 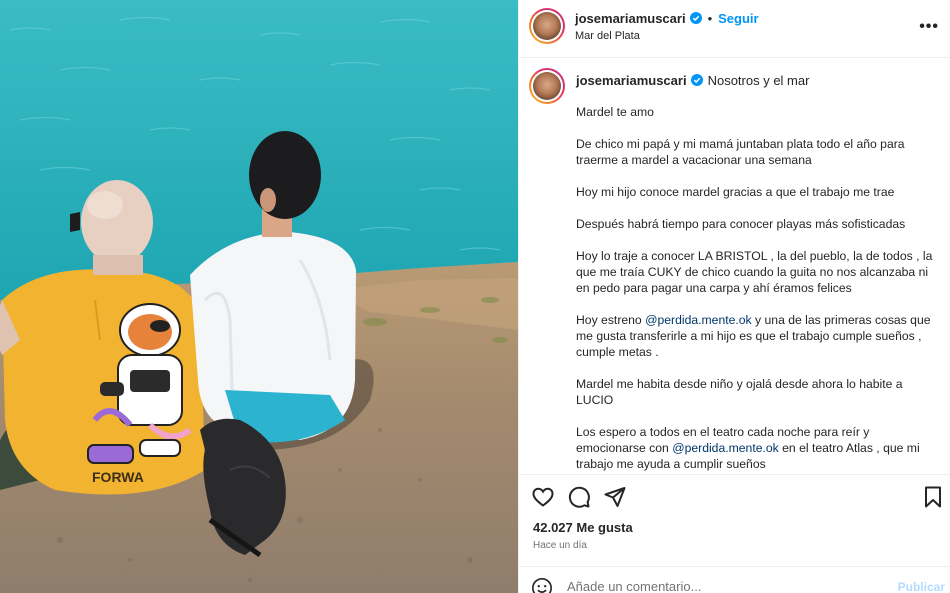 I want to click on paper-plane-icon, so click(x=615, y=497).